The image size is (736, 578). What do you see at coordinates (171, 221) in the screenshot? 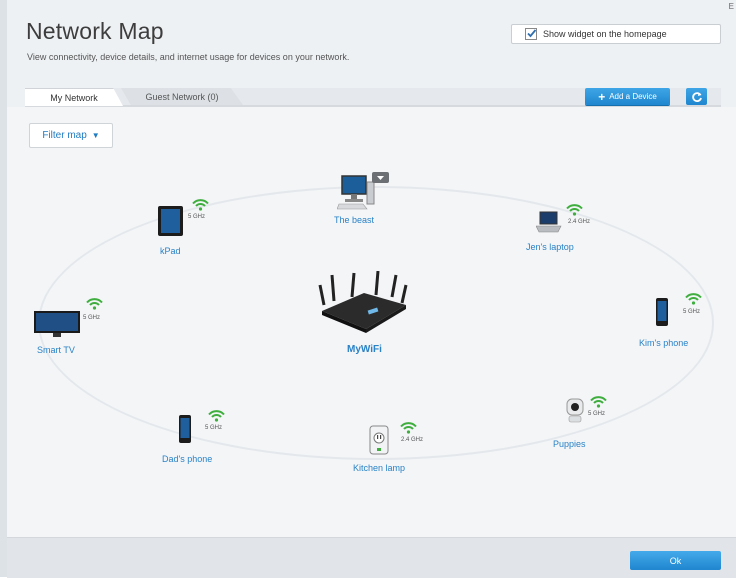
I see `tablet-icon` at bounding box center [171, 221].